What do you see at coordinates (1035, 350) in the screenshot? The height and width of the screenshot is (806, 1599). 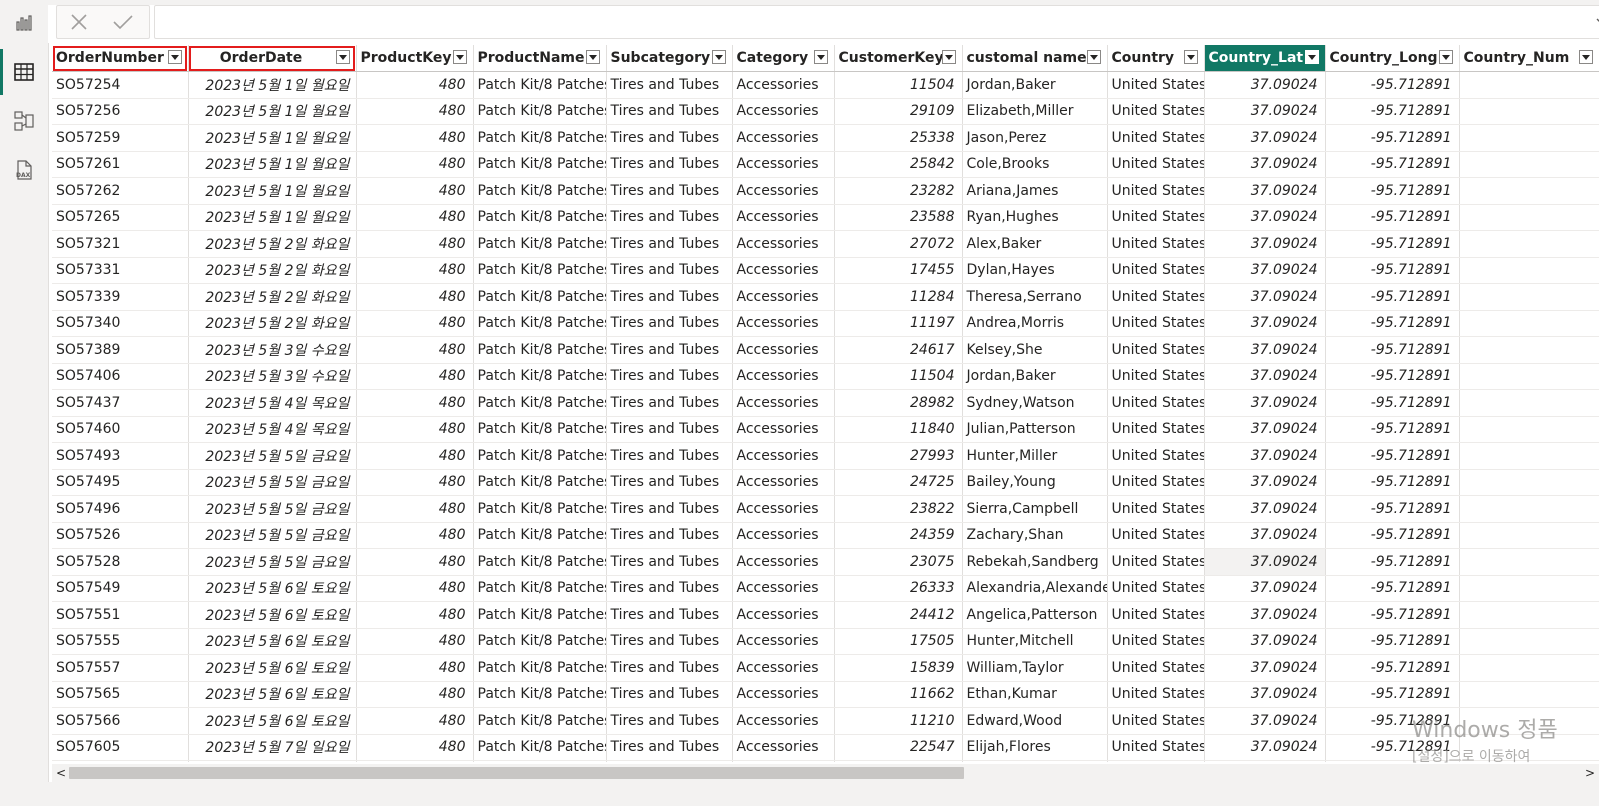 I see `table-cell: Kelsey,She` at bounding box center [1035, 350].